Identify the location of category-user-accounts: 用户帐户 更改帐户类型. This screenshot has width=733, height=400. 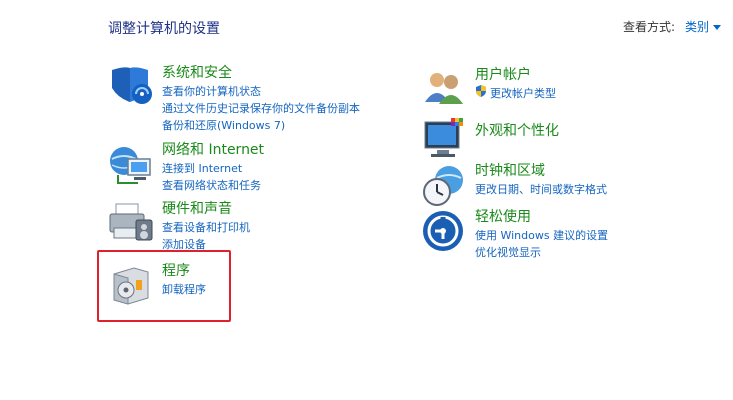
(488, 89).